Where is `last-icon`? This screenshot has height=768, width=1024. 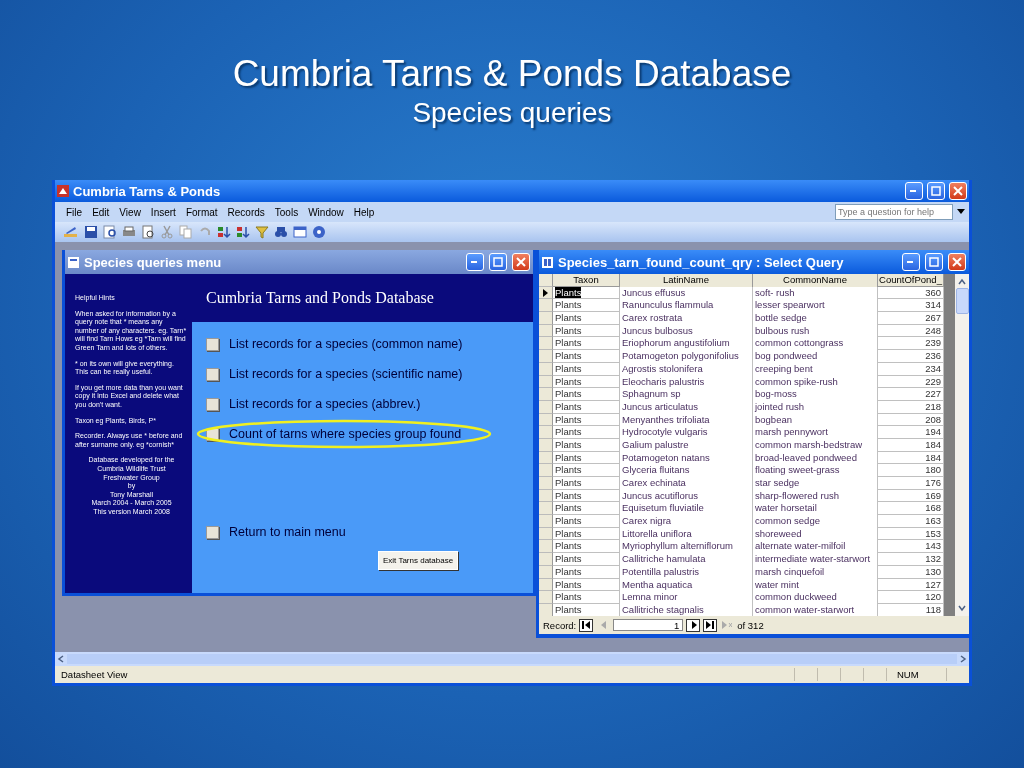 last-icon is located at coordinates (710, 625).